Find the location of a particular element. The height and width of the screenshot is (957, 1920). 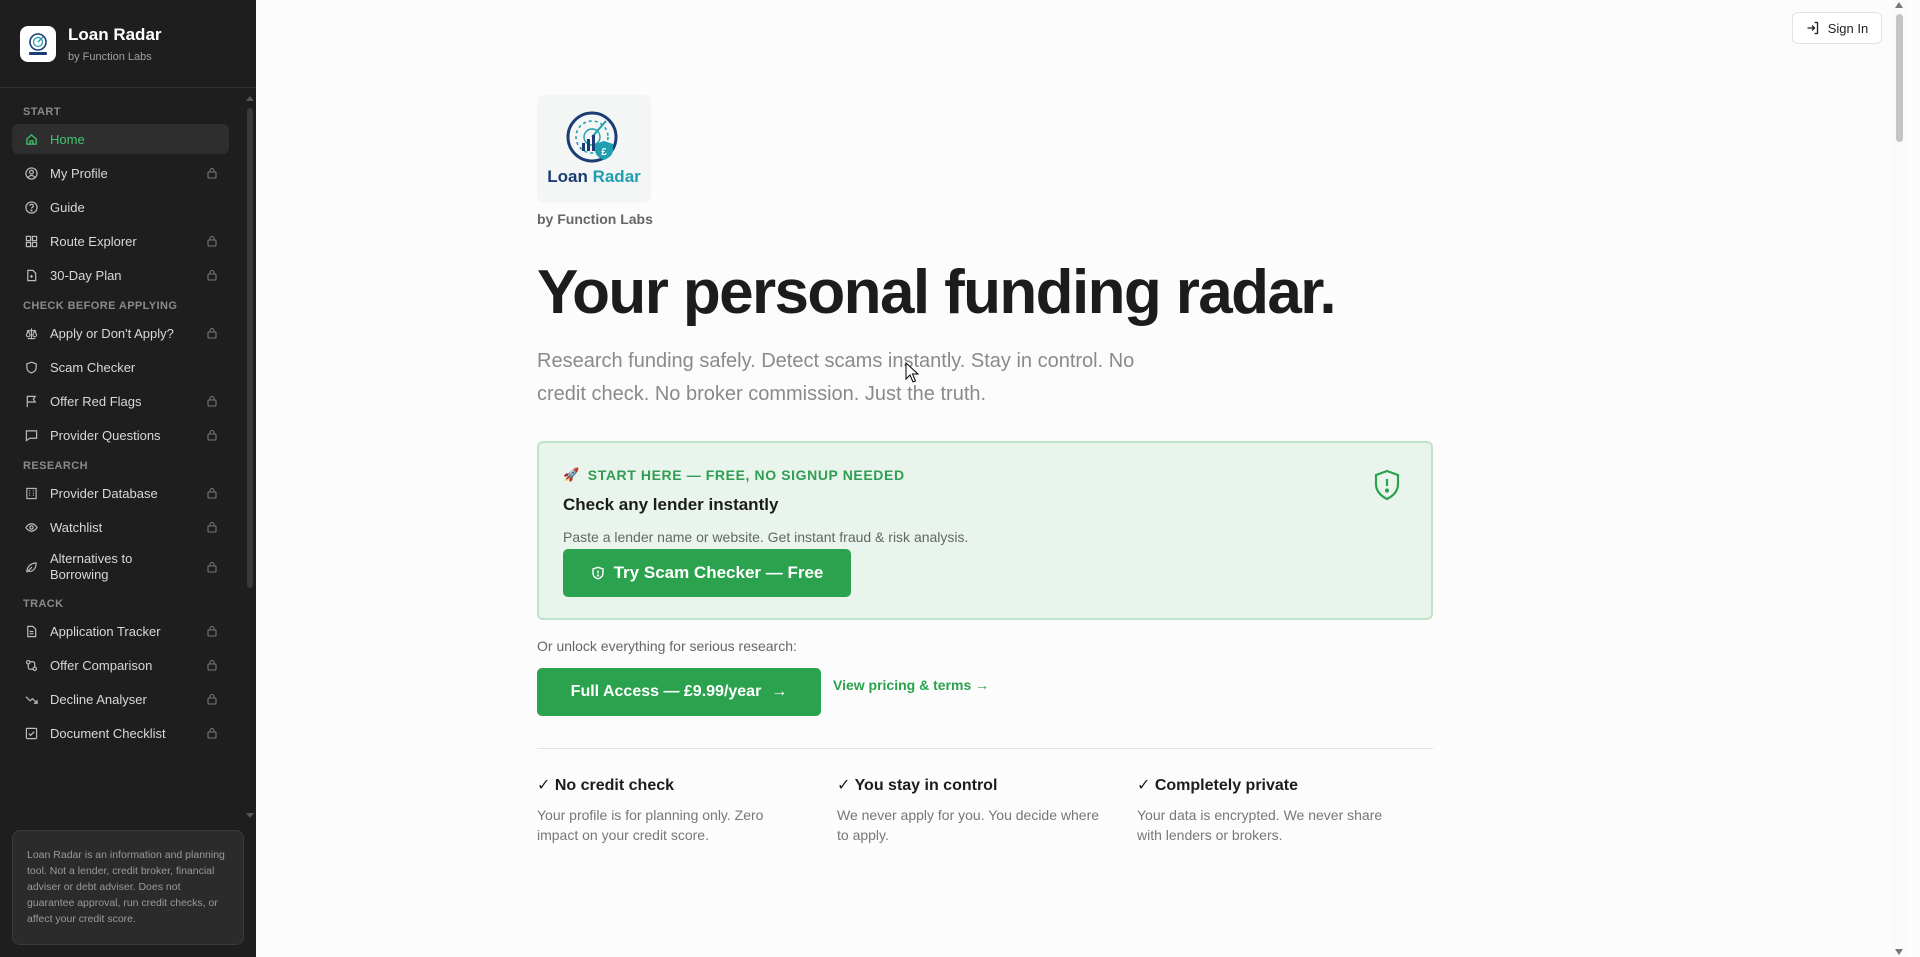

full-access-button: Full Access — £9.99/year → is located at coordinates (679, 692).